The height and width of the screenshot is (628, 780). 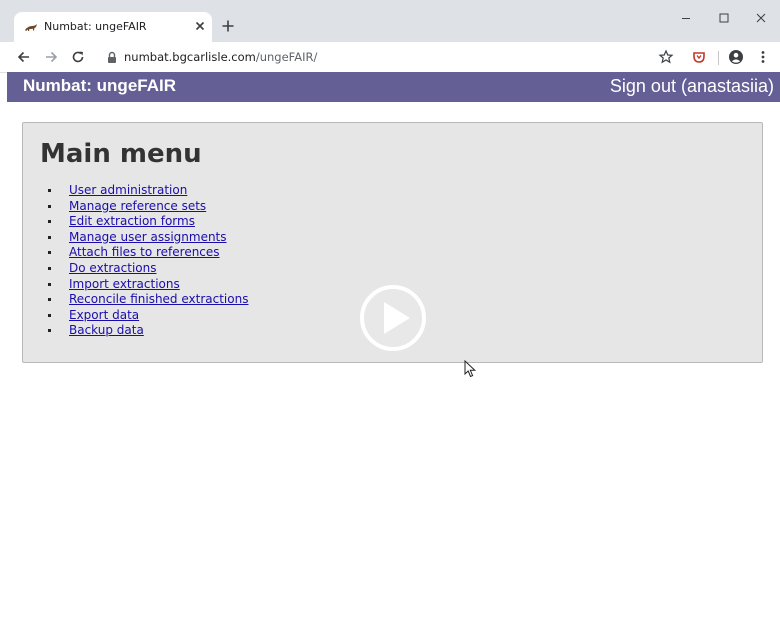 What do you see at coordinates (666, 57) in the screenshot?
I see `bookmark-star-icon` at bounding box center [666, 57].